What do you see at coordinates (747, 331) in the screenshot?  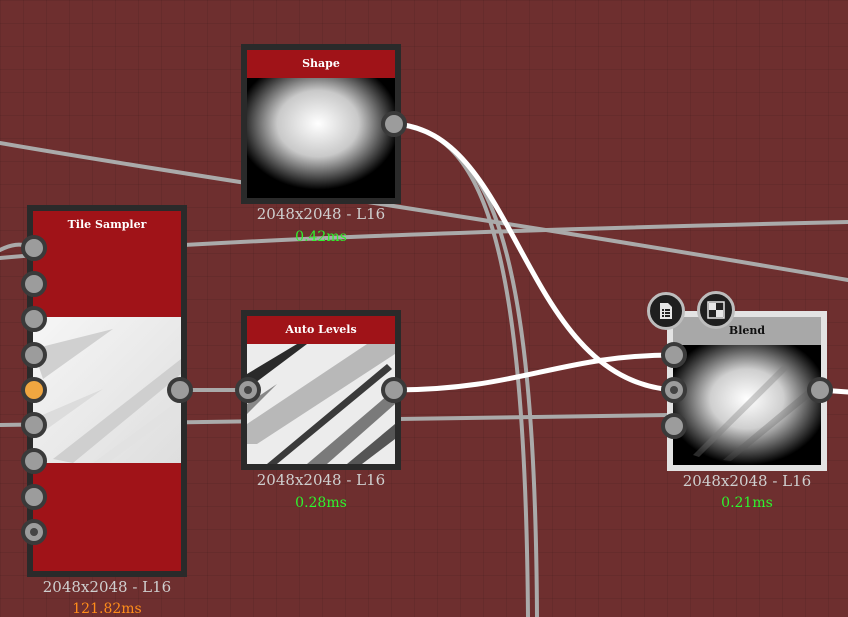 I see `node-title: Blend` at bounding box center [747, 331].